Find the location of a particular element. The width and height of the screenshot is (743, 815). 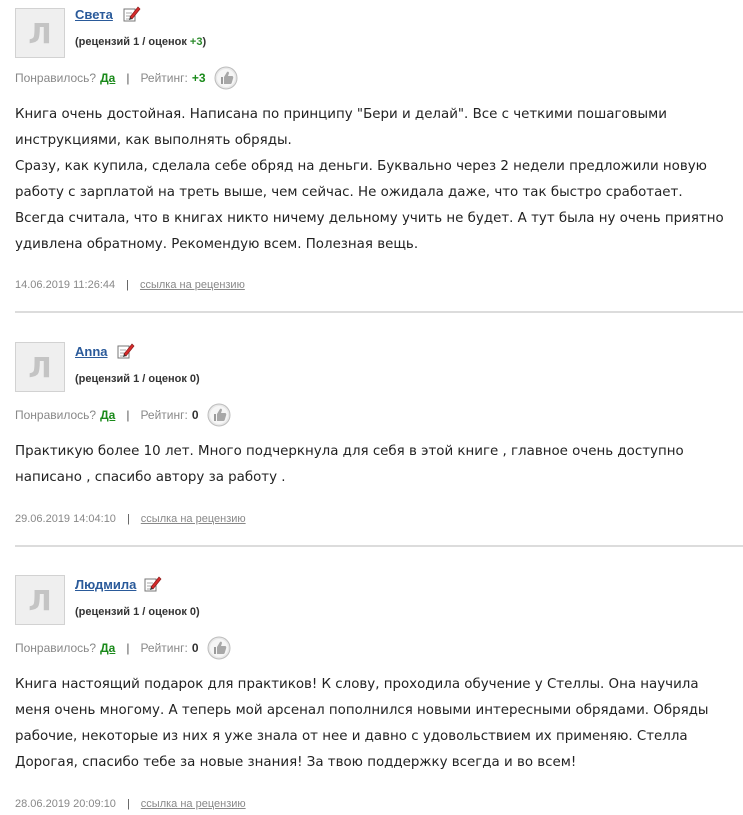

review-meta: 28.06.2019 20:09:10 | ссылка на рецензию is located at coordinates (130, 804).